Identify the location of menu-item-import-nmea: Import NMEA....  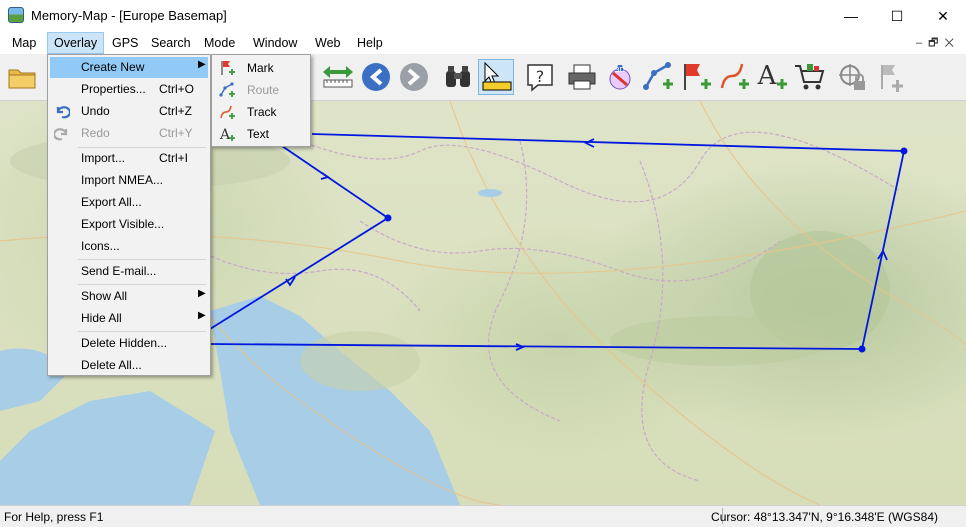
(129, 180).